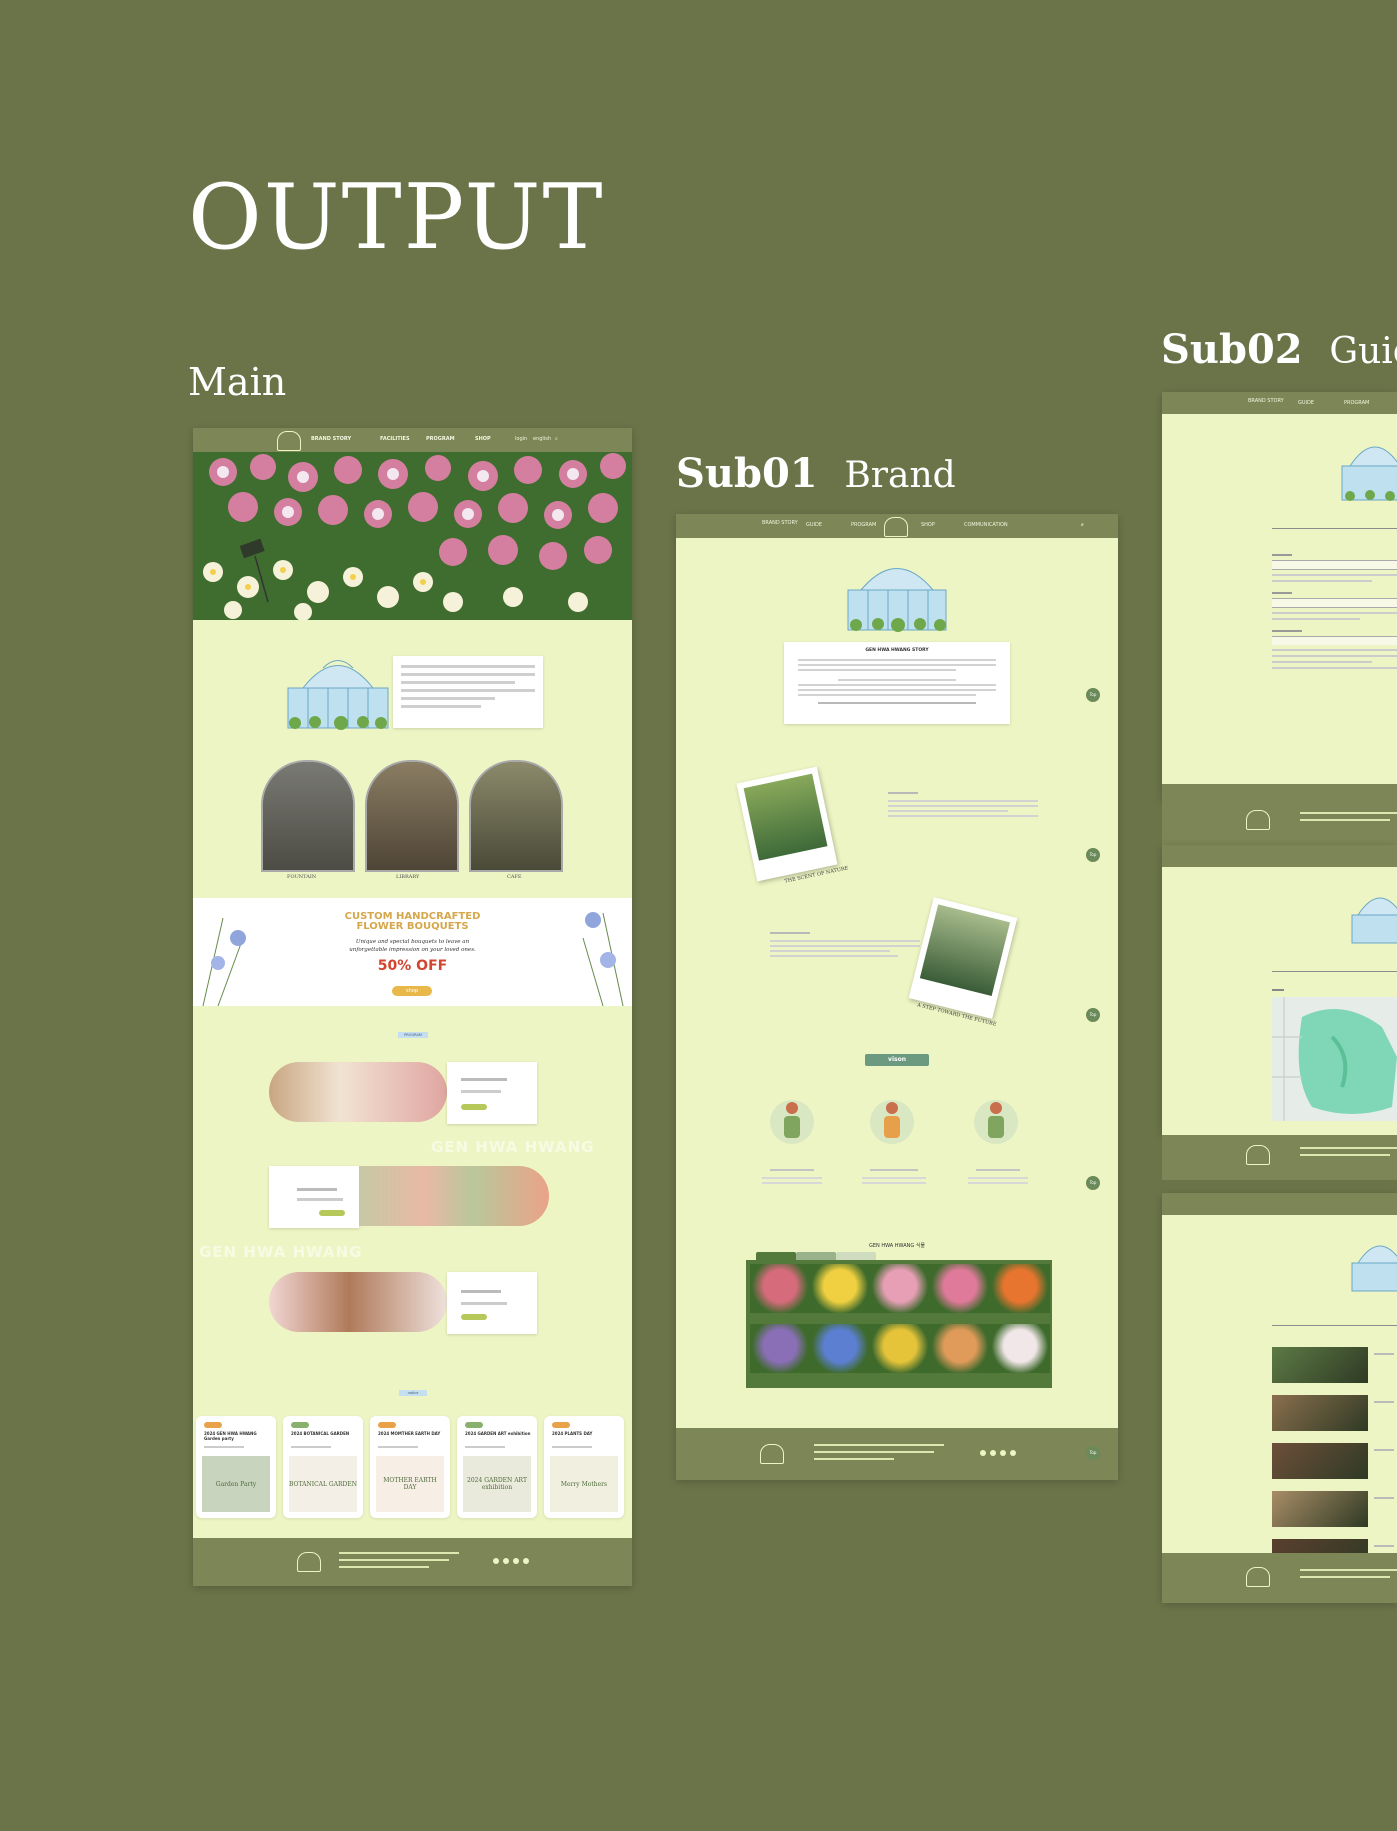  I want to click on sub01-top-button-3: Top, so click(1093, 1015).